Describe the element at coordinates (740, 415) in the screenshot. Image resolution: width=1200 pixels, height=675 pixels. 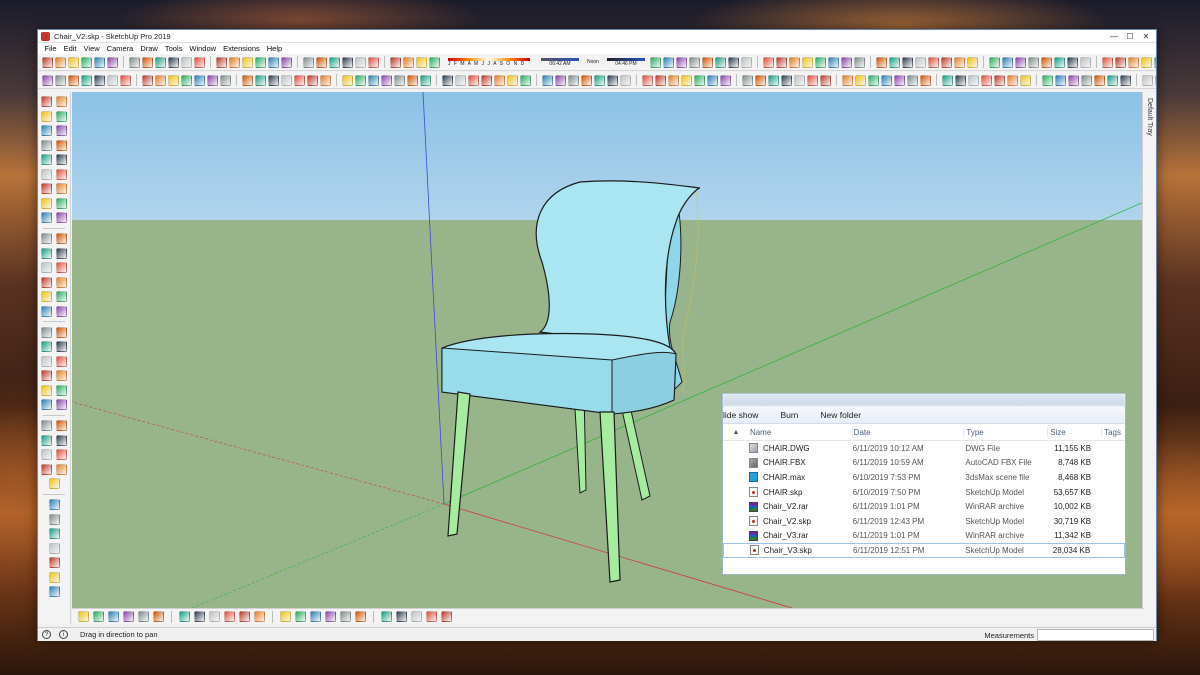
I see `slide-show-button: lide show` at that location.